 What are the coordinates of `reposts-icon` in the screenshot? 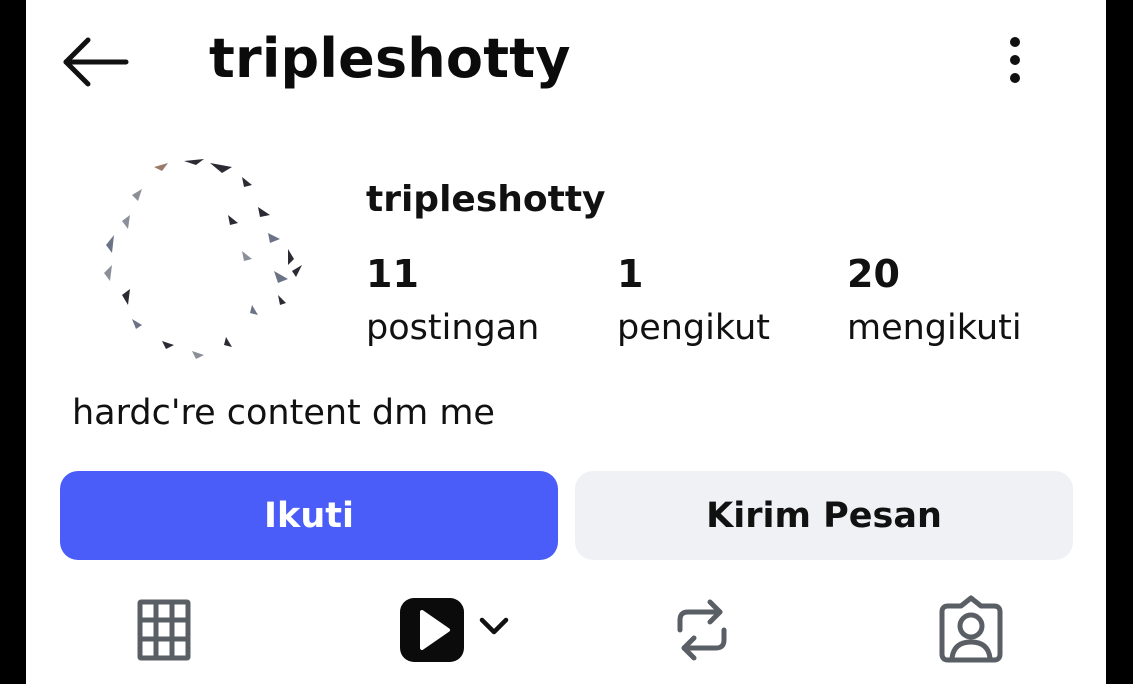 It's located at (702, 630).